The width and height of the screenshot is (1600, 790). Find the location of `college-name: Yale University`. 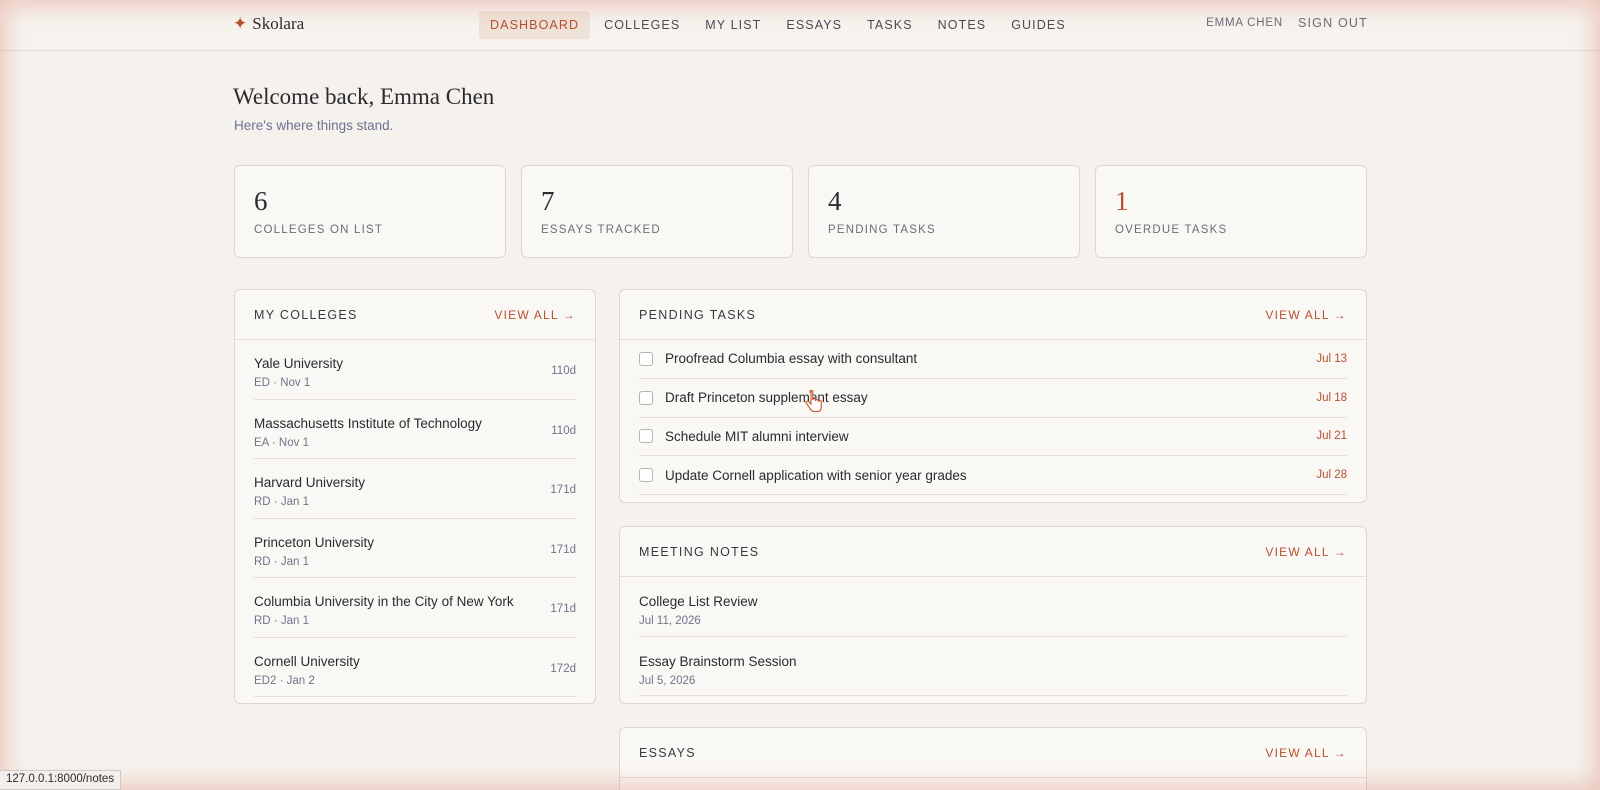

college-name: Yale University is located at coordinates (299, 363).